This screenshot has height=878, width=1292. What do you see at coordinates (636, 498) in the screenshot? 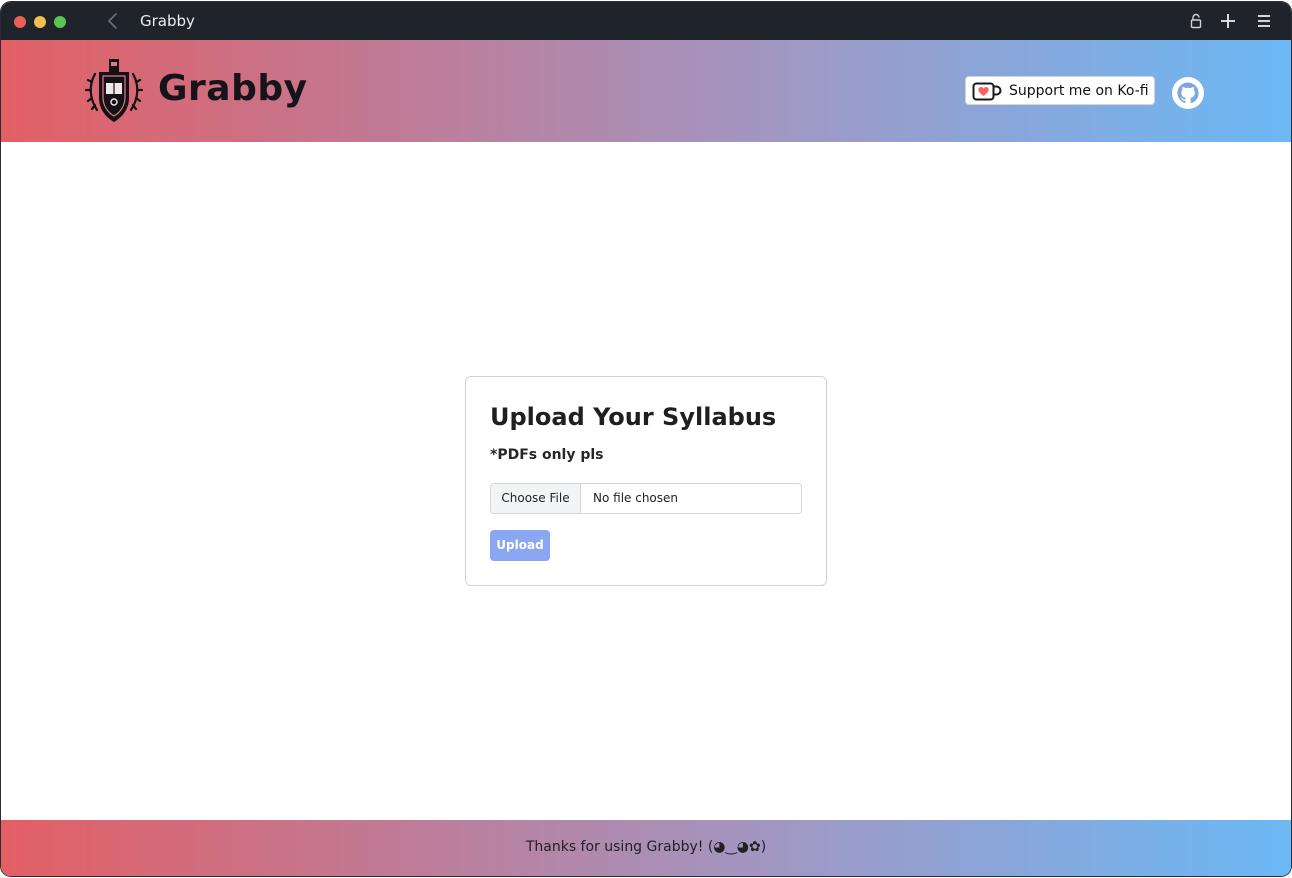
I see `file-status-text: No file chosen` at bounding box center [636, 498].